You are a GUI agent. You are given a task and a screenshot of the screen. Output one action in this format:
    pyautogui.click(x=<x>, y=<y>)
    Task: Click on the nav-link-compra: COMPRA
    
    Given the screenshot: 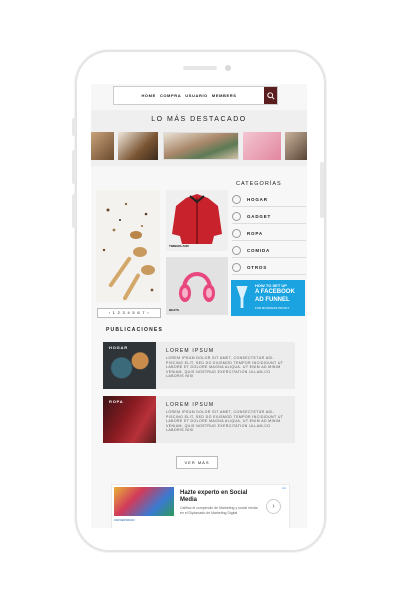 What is the action you would take?
    pyautogui.click(x=170, y=95)
    